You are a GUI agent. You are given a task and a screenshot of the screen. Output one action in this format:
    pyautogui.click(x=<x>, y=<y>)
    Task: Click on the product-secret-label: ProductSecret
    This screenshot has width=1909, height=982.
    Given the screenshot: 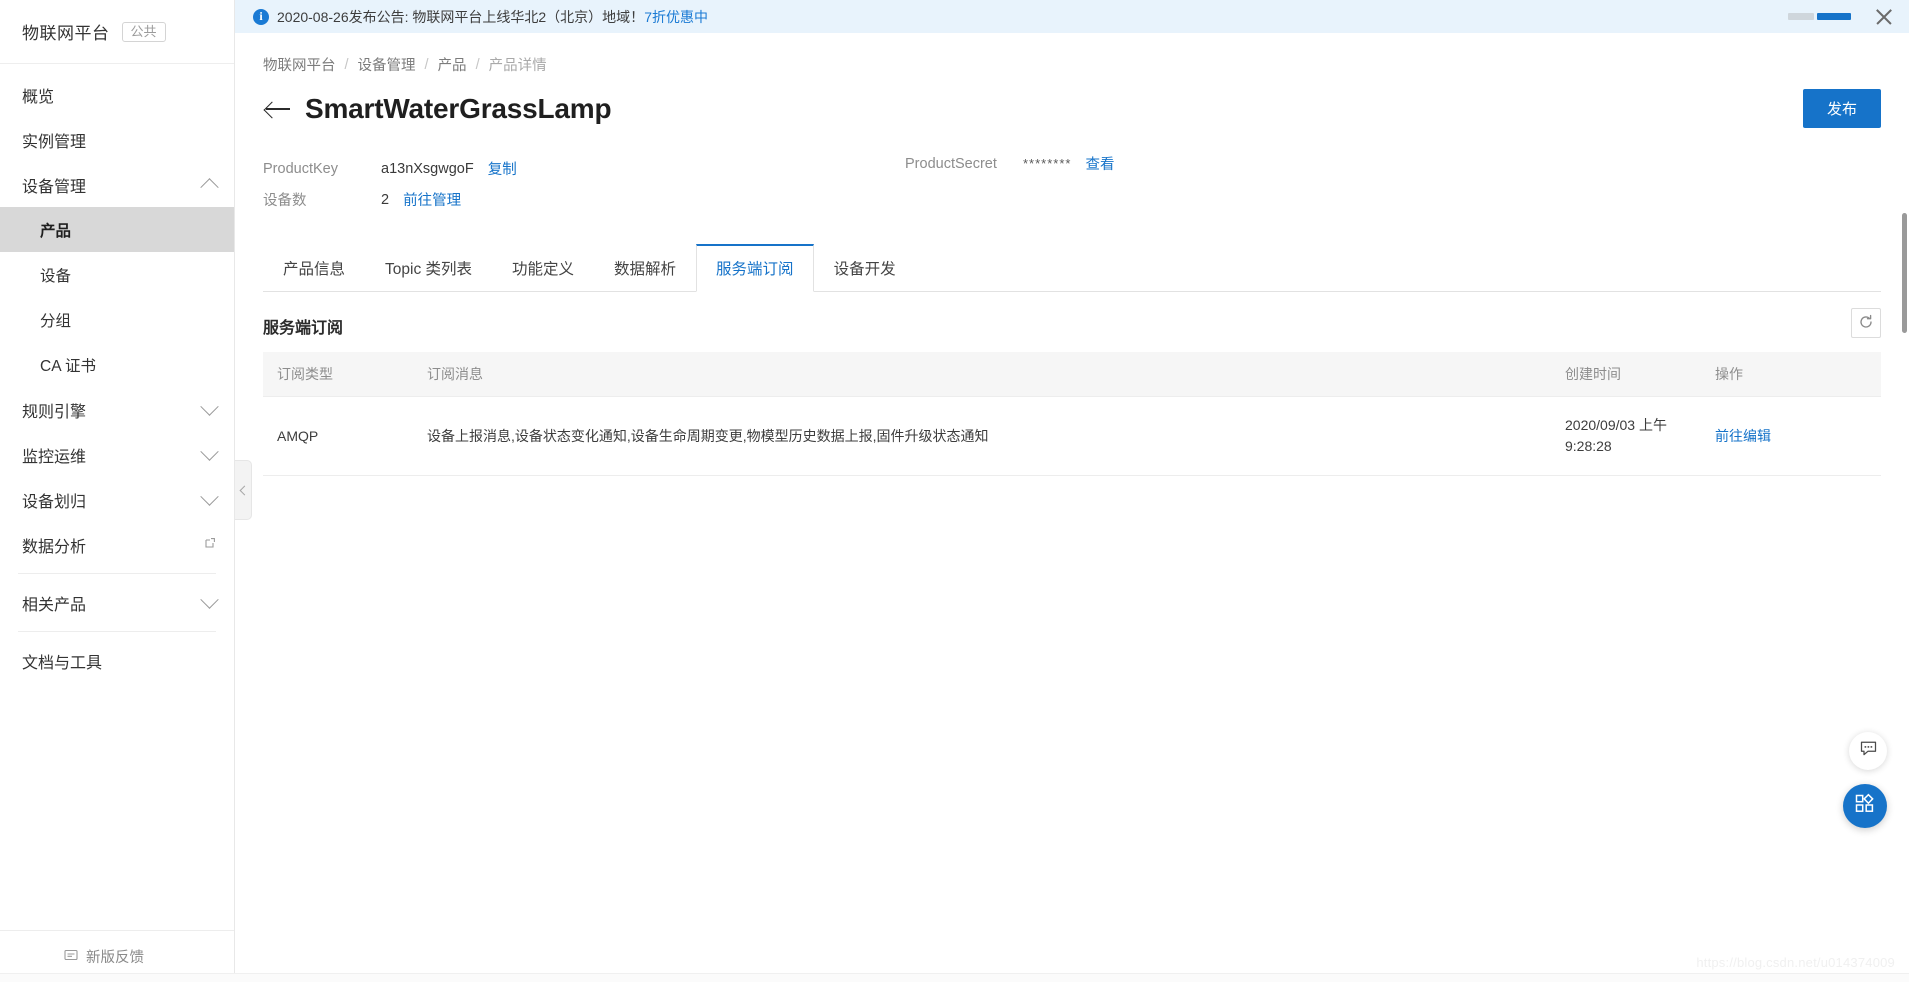 What is the action you would take?
    pyautogui.click(x=951, y=163)
    